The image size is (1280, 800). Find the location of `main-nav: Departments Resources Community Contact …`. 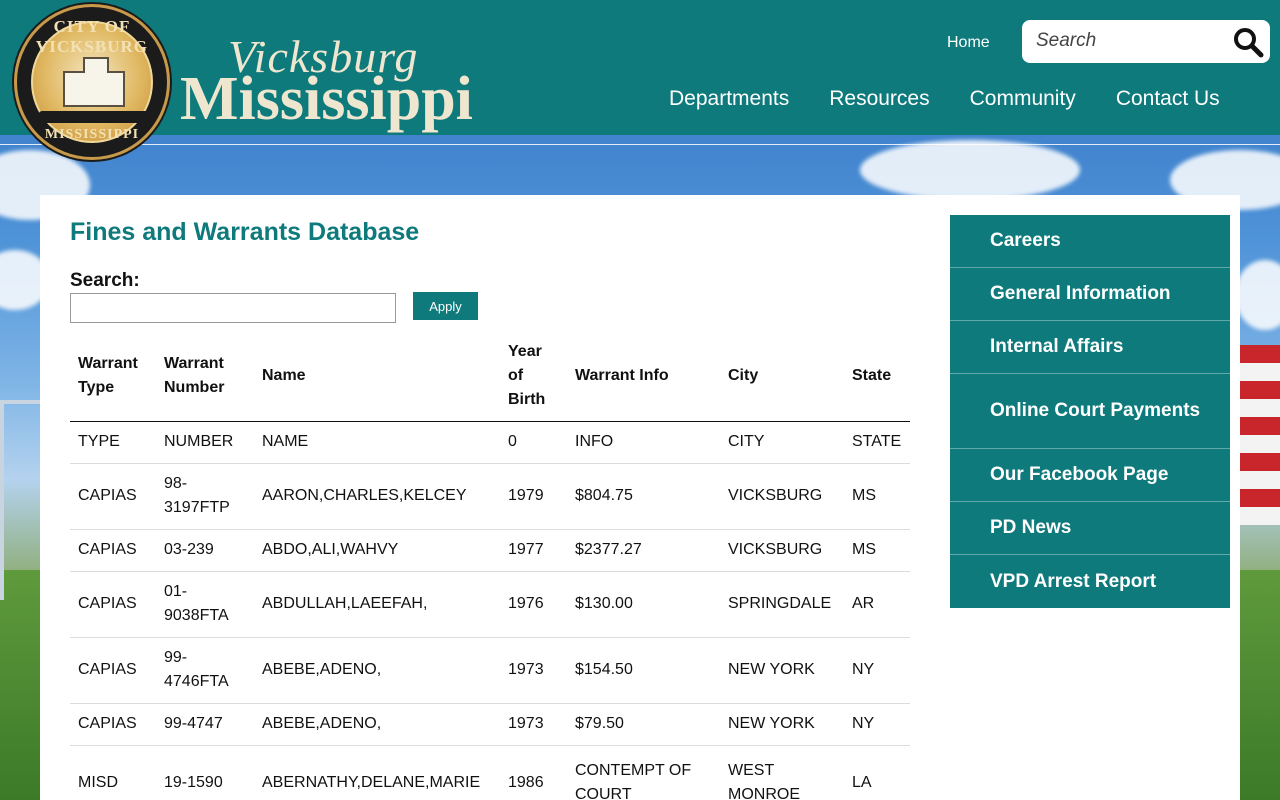

main-nav: Departments Resources Community Contact … is located at coordinates (944, 99).